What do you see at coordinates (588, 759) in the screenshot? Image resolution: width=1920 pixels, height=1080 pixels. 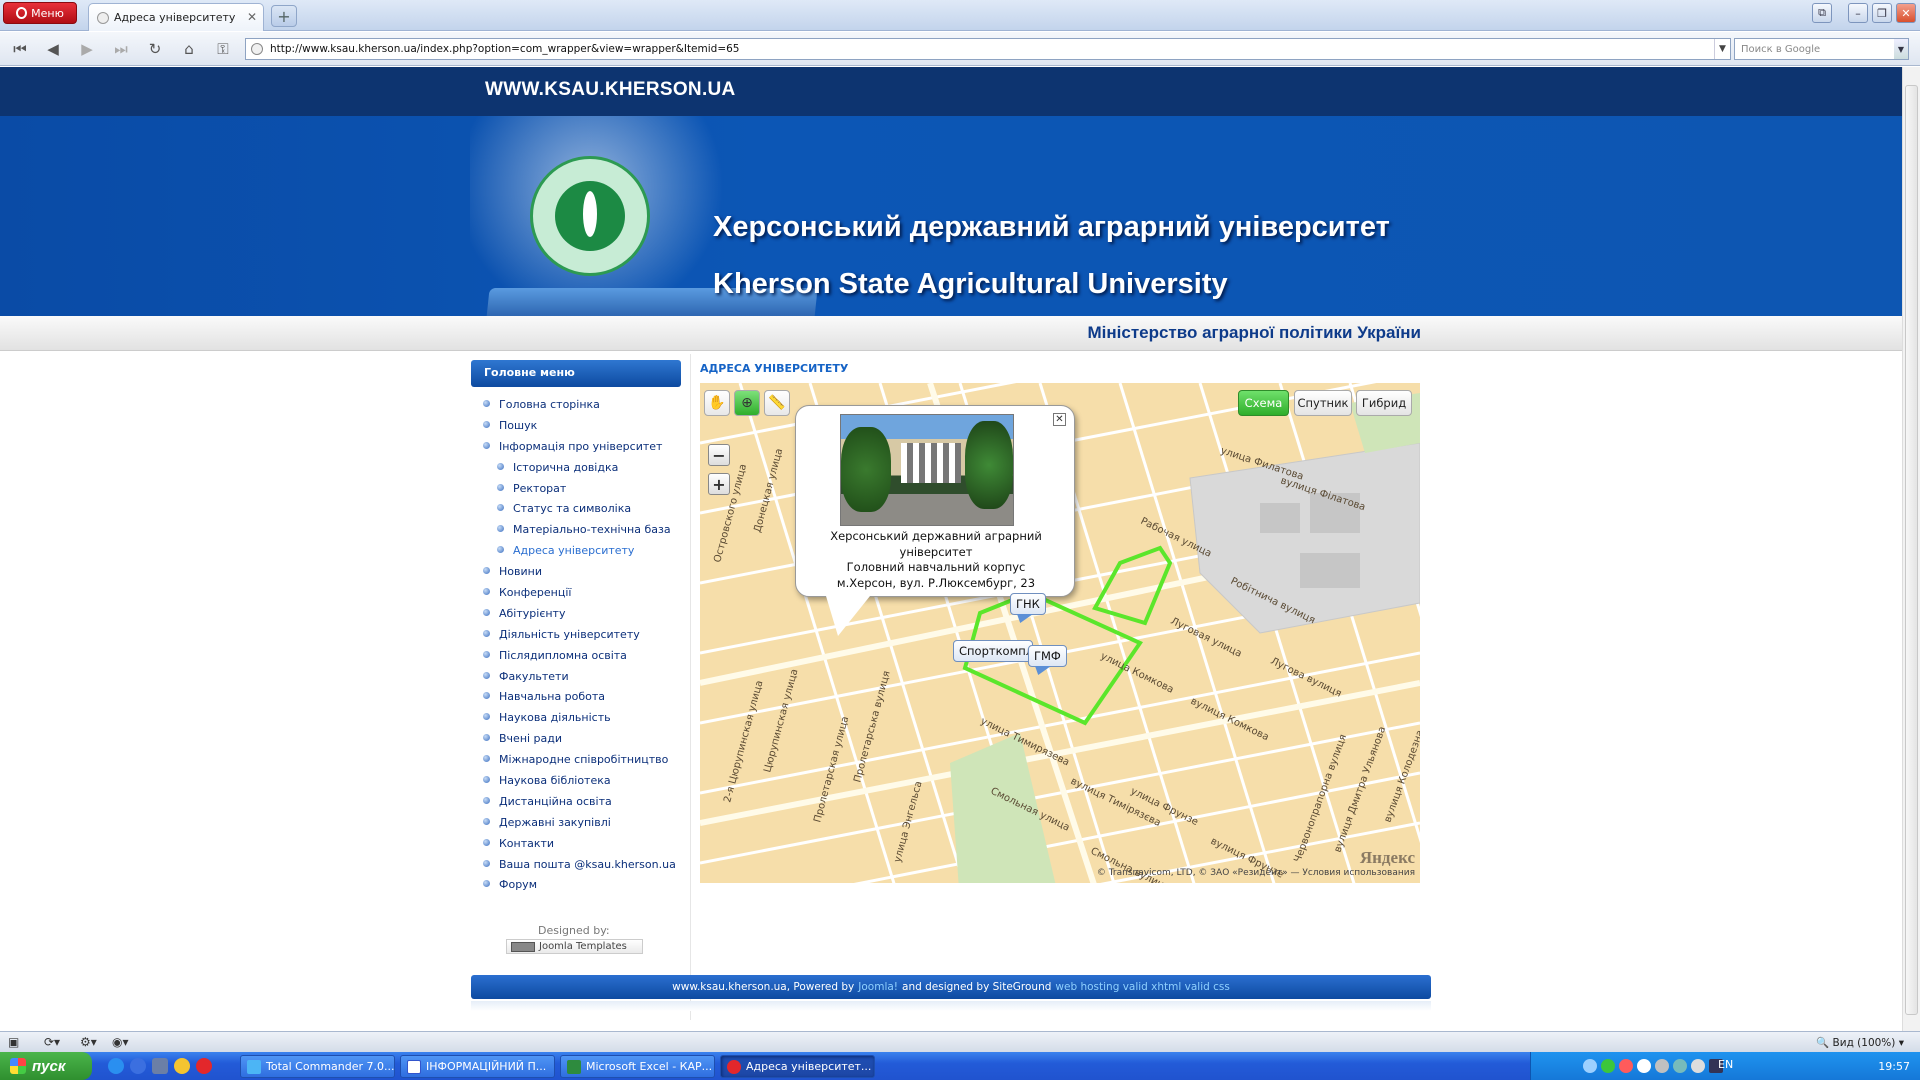 I see `sidebar-item: Міжнародне співробітництво` at bounding box center [588, 759].